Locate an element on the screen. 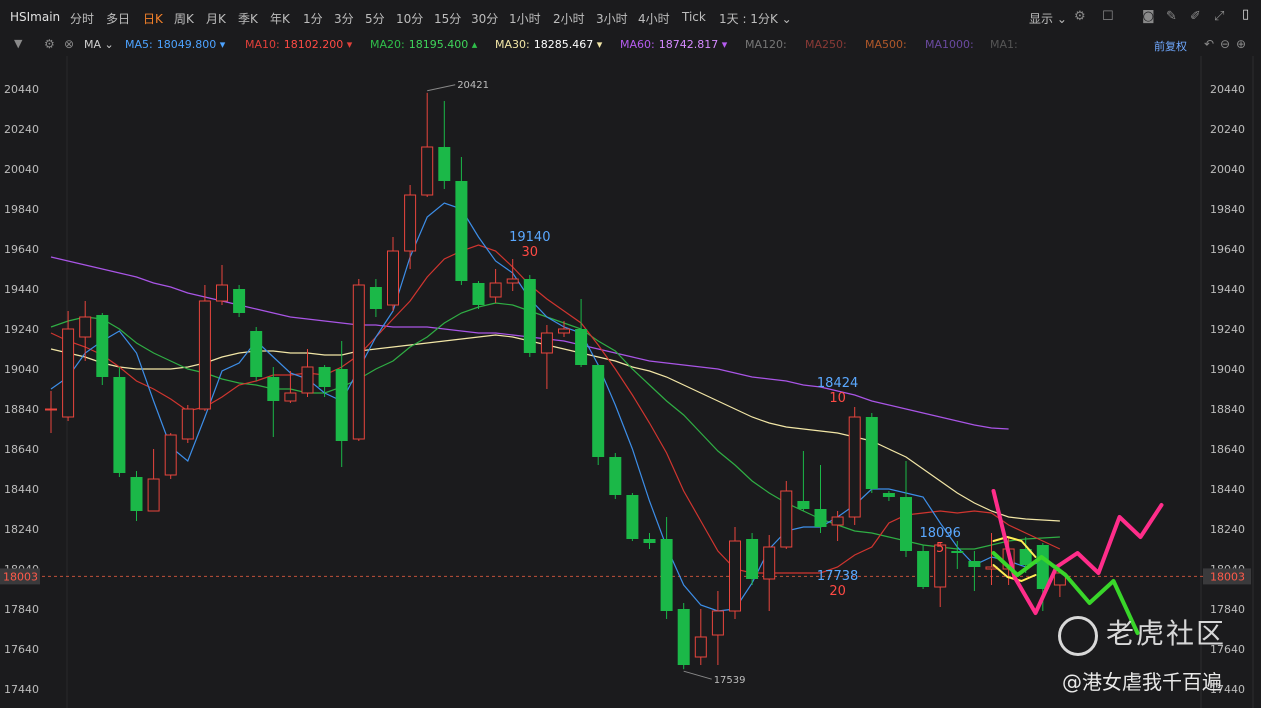 The width and height of the screenshot is (1261, 708). period-tab: 3小时 is located at coordinates (612, 18).